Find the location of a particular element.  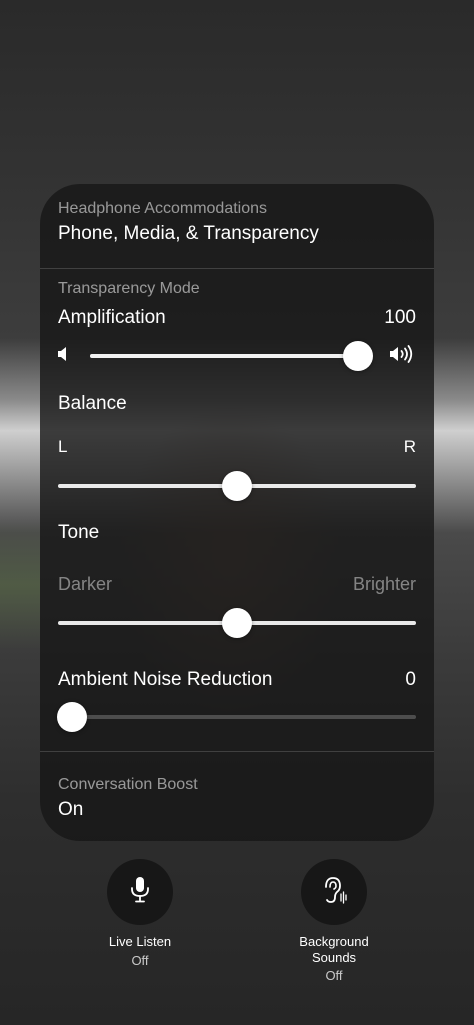

live-listen-button is located at coordinates (140, 892).